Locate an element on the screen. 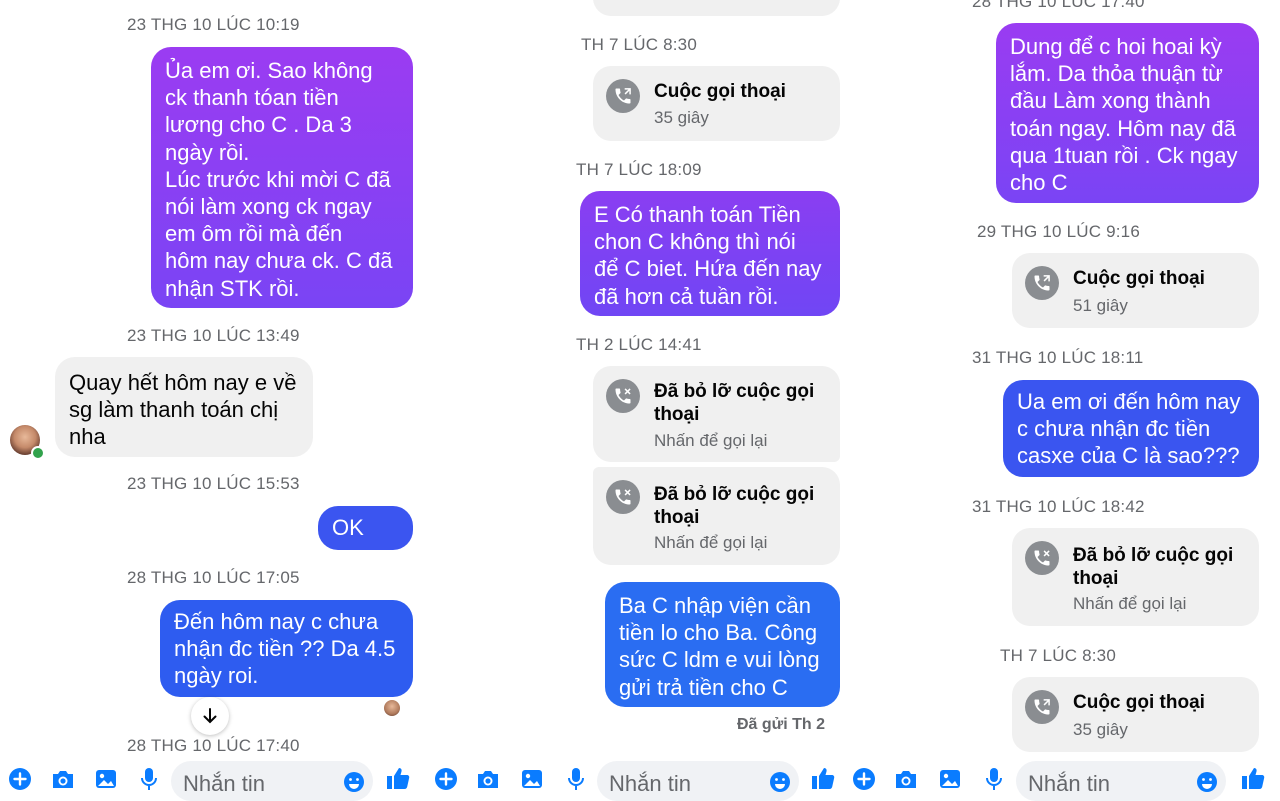  sent-message: OK em is located at coordinates (365, 536).